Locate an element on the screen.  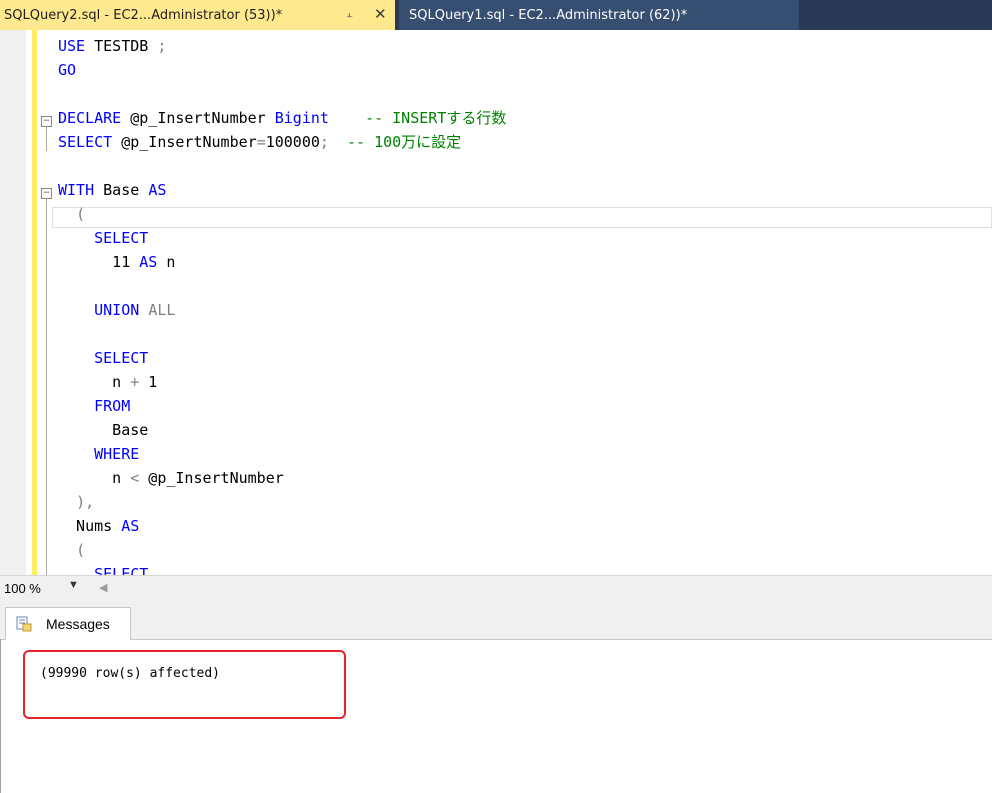
code-line: n < @p_InsertNumber is located at coordinates (171, 478).